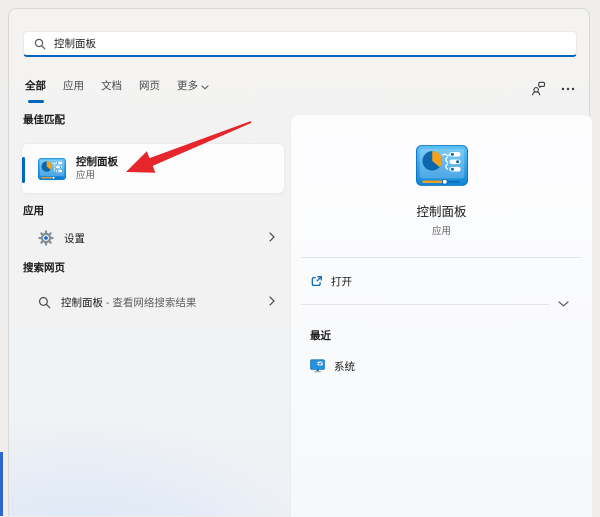 This screenshot has width=600, height=517. Describe the element at coordinates (563, 304) in the screenshot. I see `expand-chevron-down-icon` at that location.